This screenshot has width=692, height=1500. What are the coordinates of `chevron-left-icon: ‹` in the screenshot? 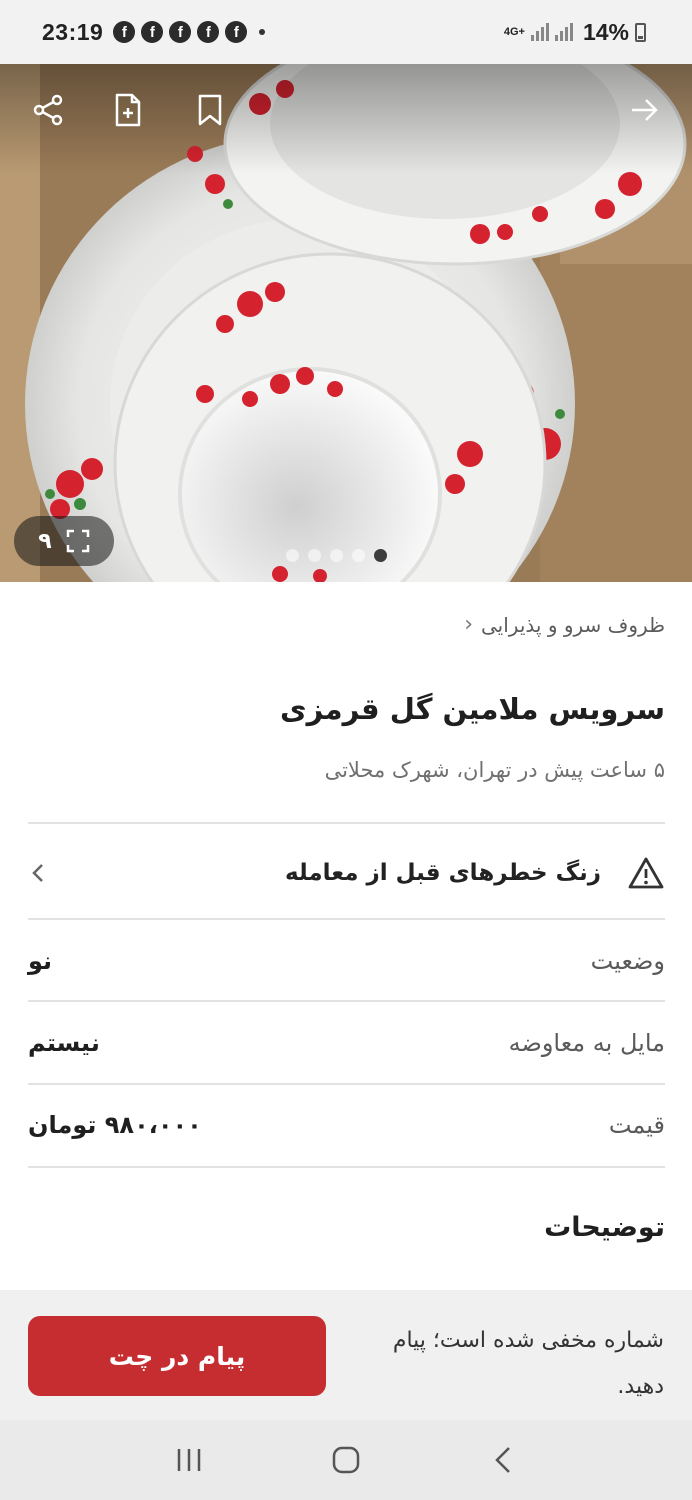 It's located at (469, 624).